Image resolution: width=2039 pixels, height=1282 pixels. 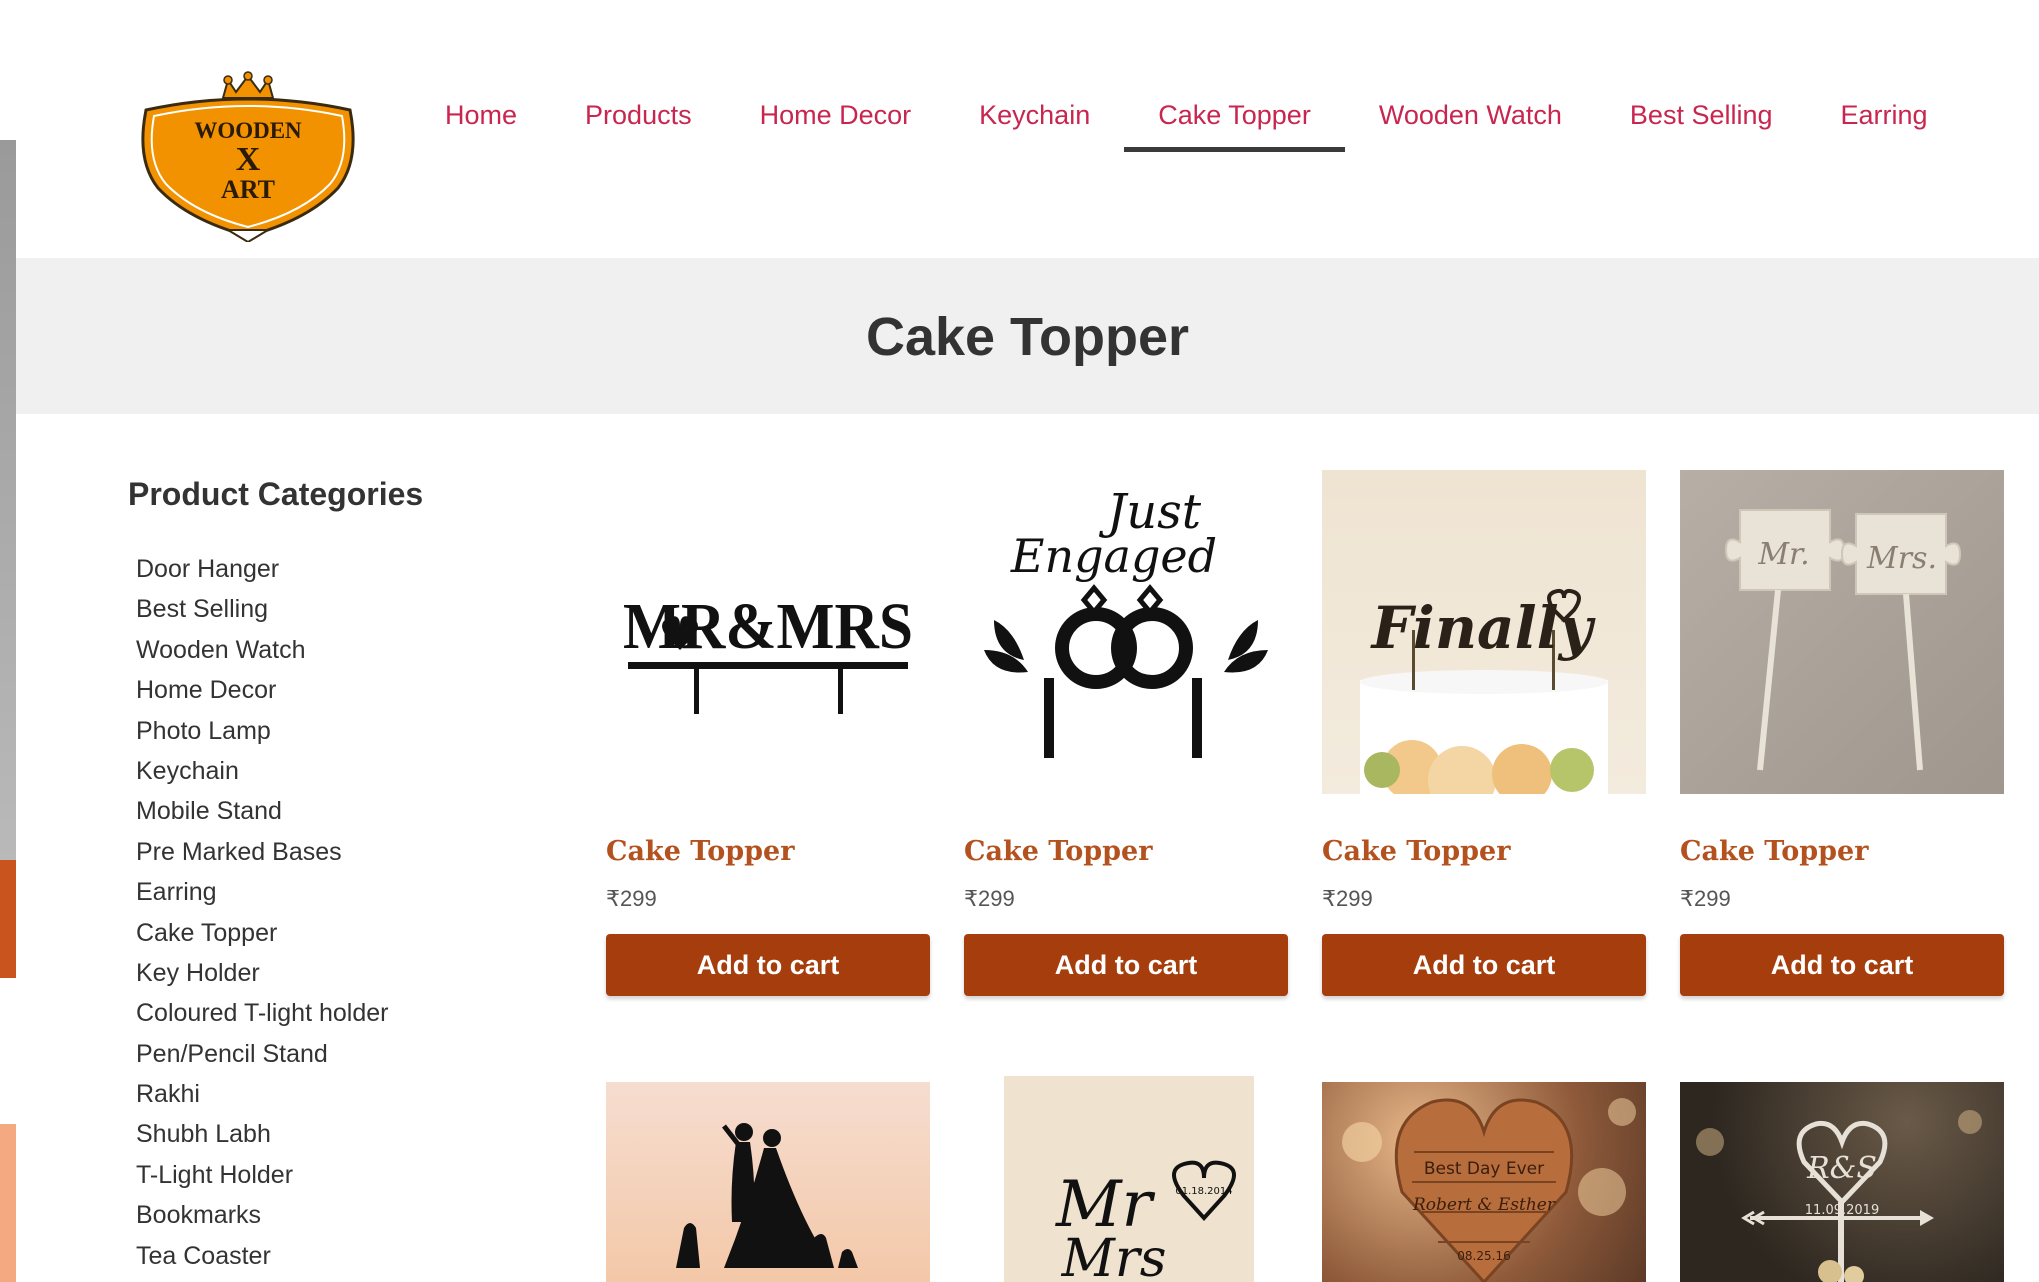 What do you see at coordinates (1484, 1205) in the screenshot?
I see `svg-text: Robert & Esther` at bounding box center [1484, 1205].